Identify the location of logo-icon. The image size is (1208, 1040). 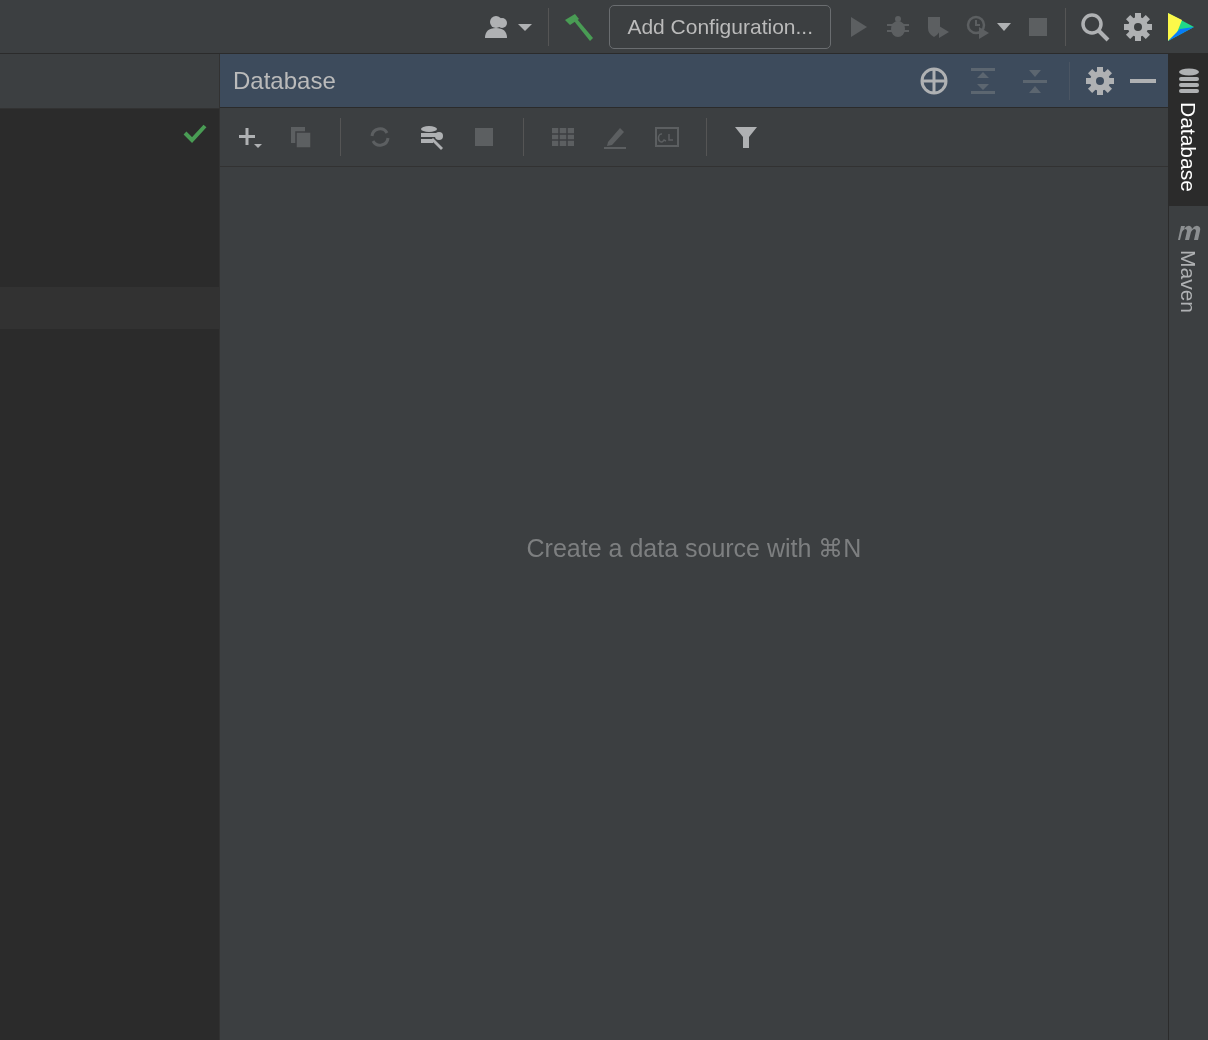
(1181, 26).